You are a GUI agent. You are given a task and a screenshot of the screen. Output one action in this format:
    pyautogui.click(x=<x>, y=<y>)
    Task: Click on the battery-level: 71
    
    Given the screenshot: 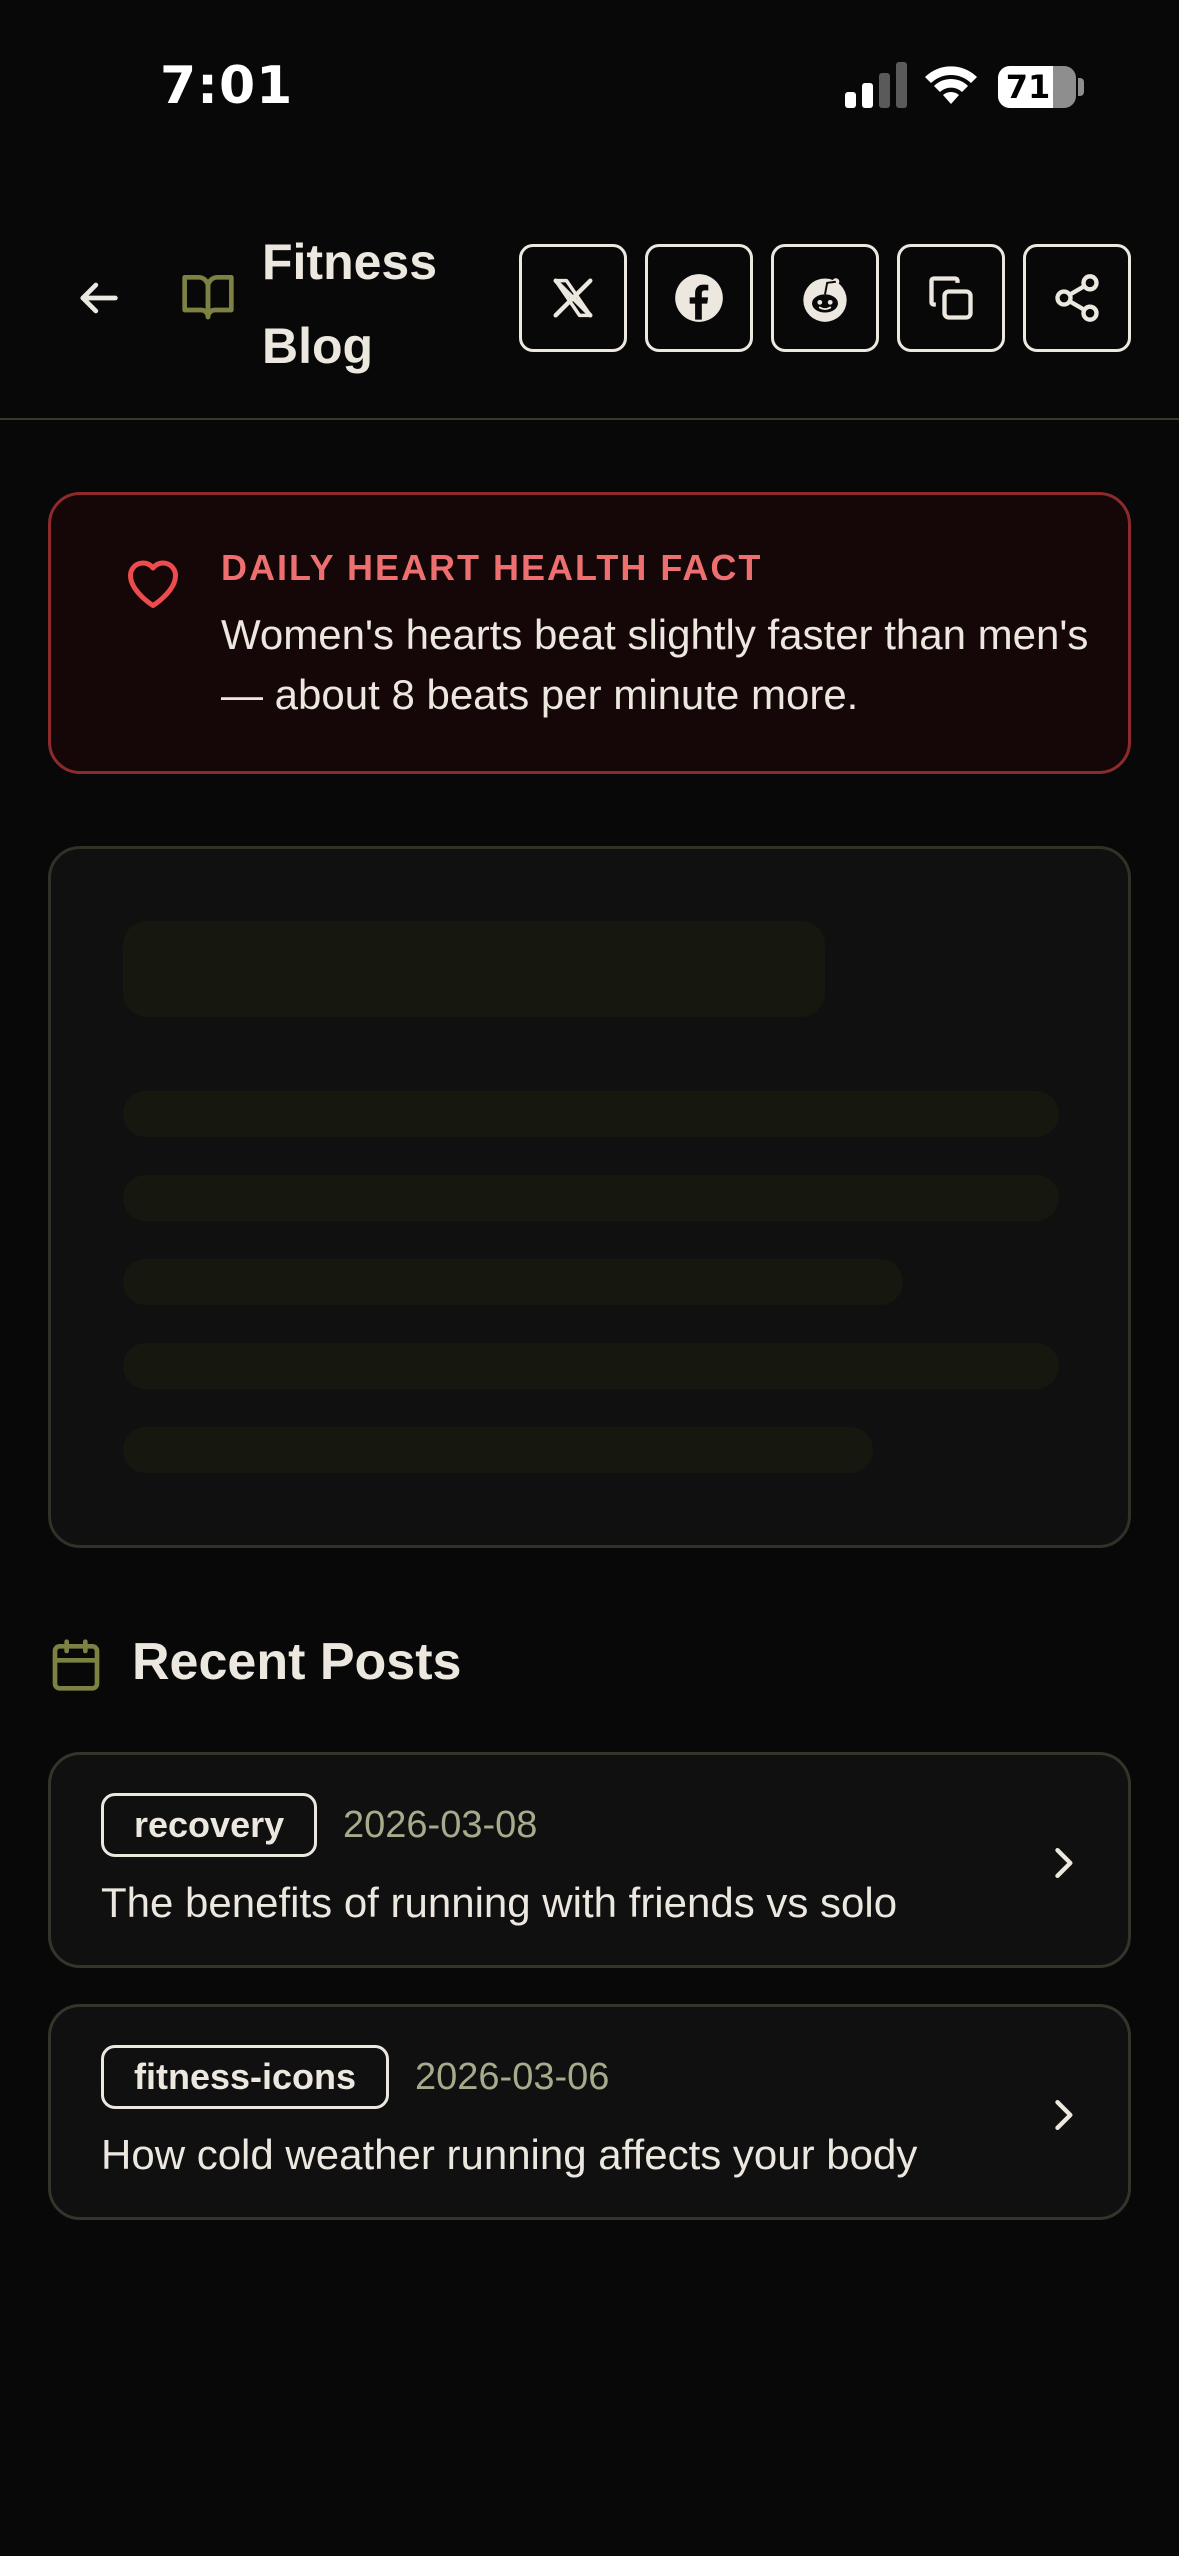 What is the action you would take?
    pyautogui.click(x=1028, y=87)
    